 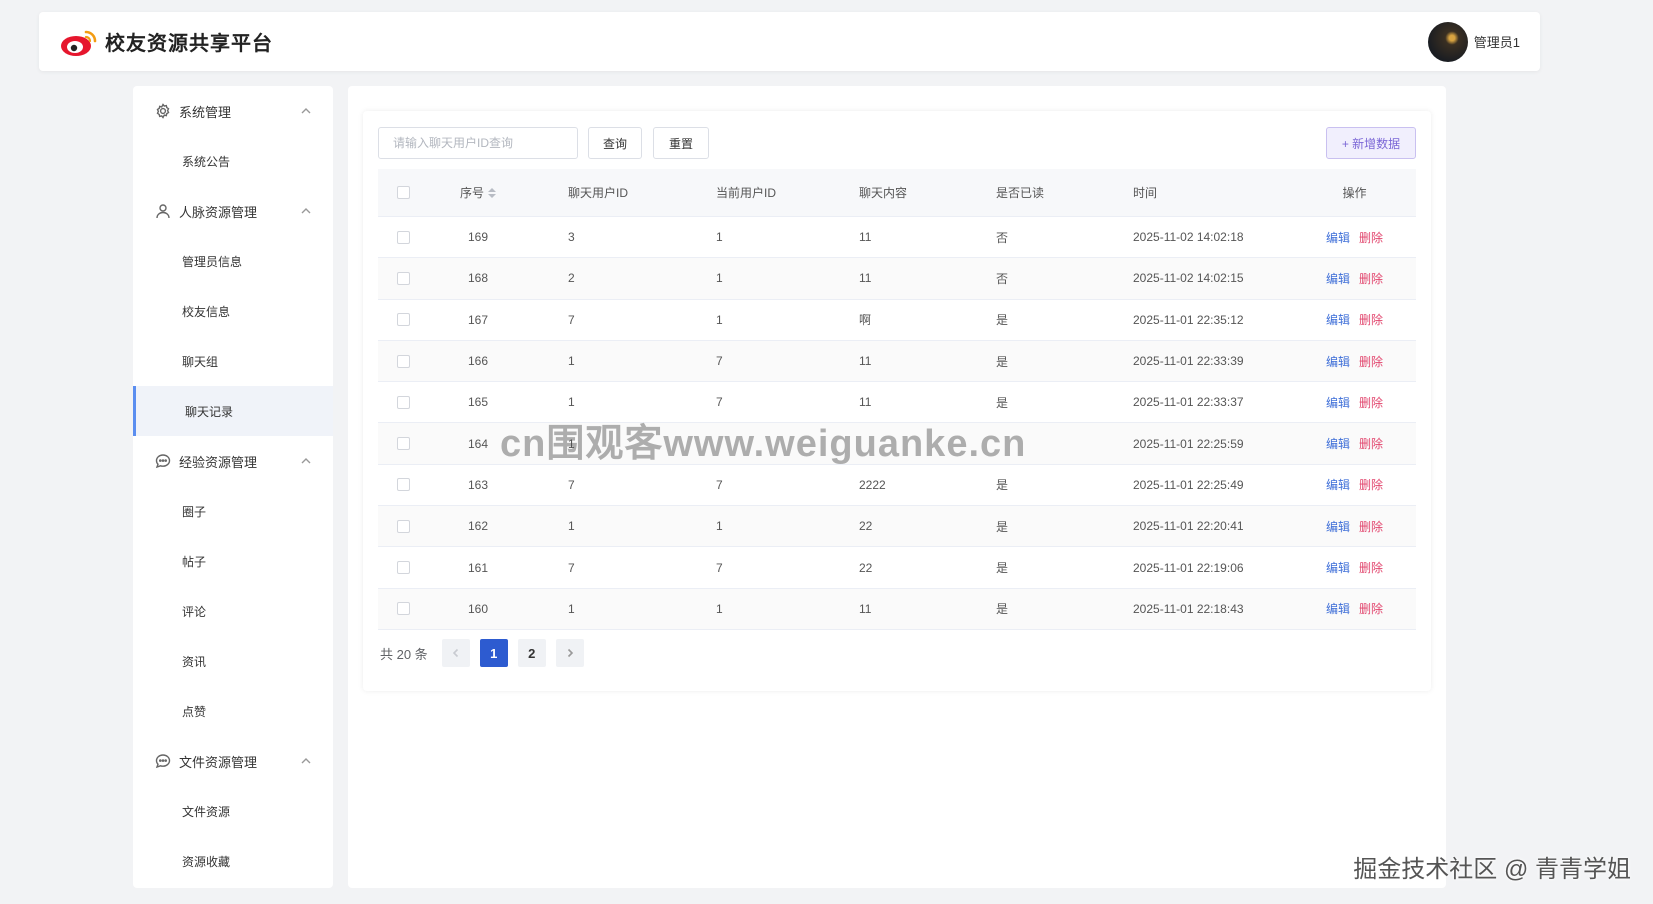 What do you see at coordinates (233, 561) in the screenshot?
I see `sidebar-item-posts: 帖子` at bounding box center [233, 561].